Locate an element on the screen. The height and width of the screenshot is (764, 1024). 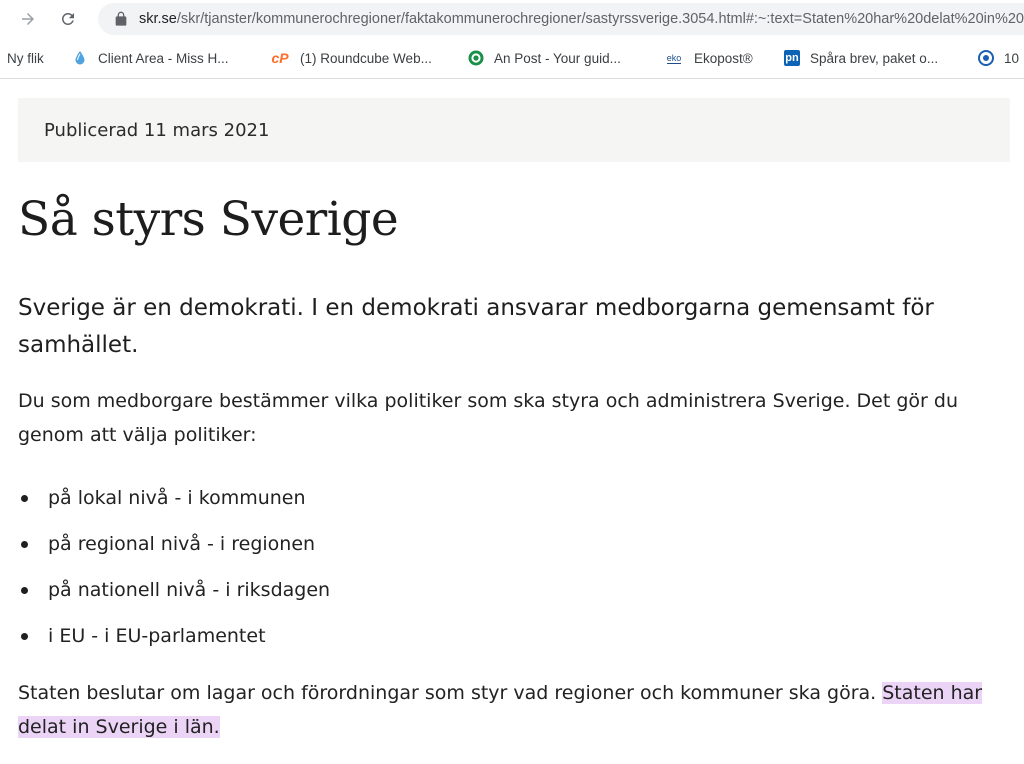
lock-icon is located at coordinates (121, 18).